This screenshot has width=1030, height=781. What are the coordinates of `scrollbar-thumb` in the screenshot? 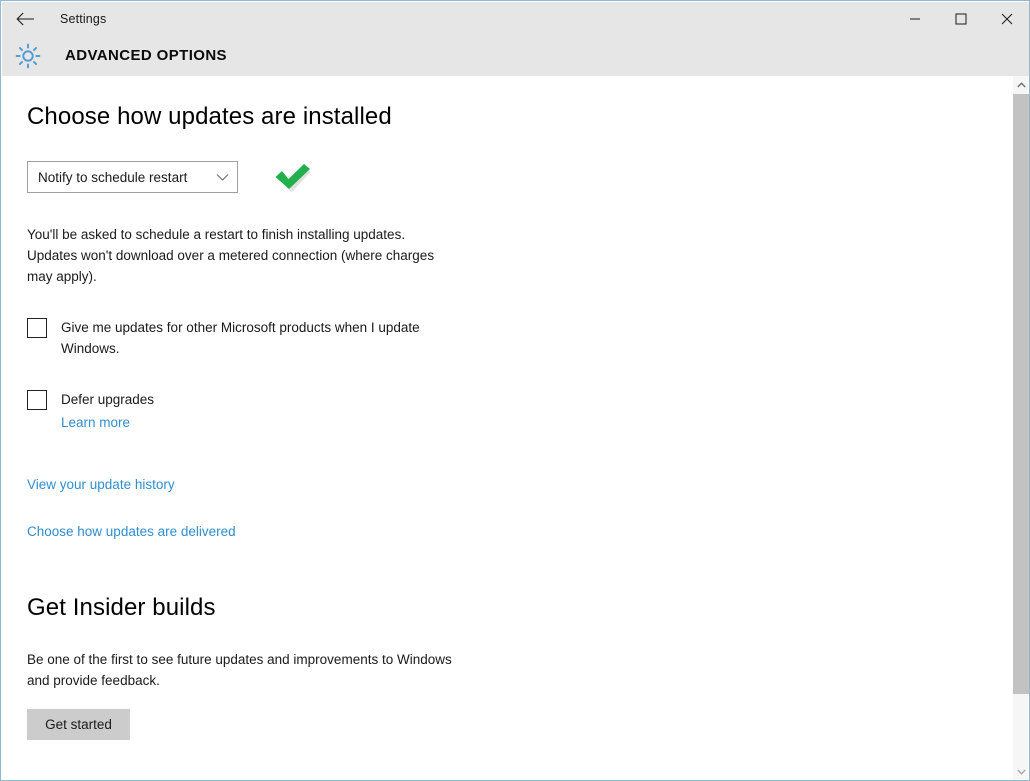 It's located at (1021, 394).